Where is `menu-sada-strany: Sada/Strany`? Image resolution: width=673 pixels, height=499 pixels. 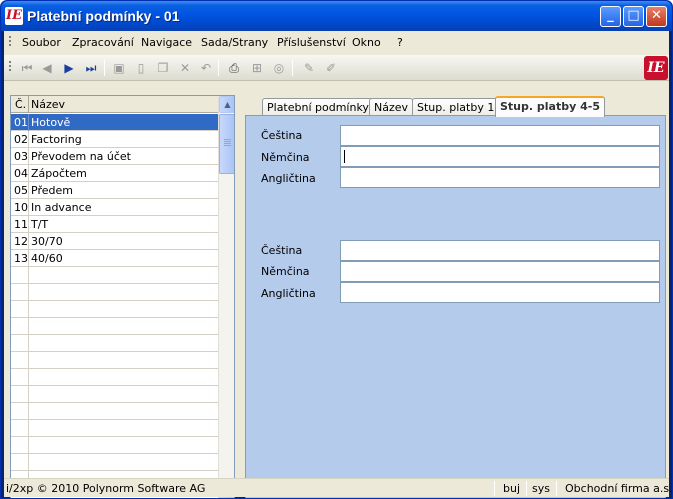
menu-sada-strany: Sada/Strany is located at coordinates (234, 42).